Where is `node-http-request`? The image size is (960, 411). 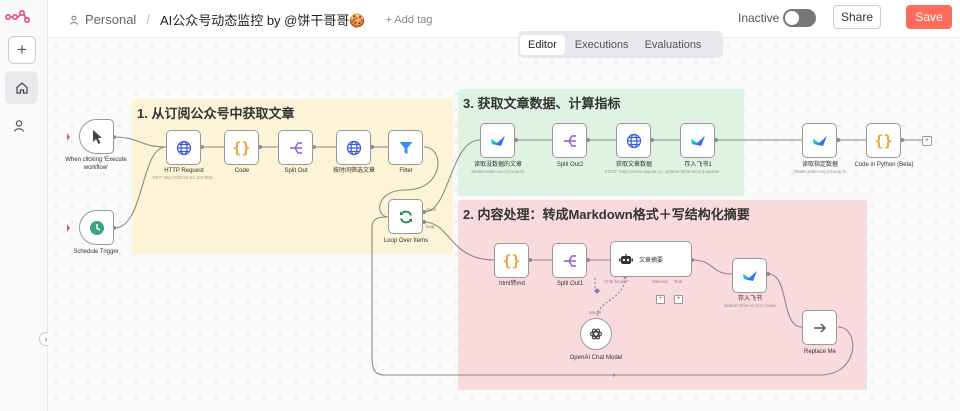
node-http-request is located at coordinates (183, 147).